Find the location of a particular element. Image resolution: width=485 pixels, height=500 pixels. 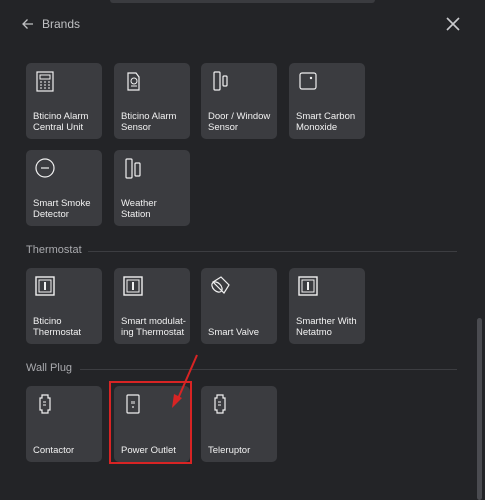

tile-smart-smoke-detector: Smart Smoke Detector is located at coordinates (64, 188).